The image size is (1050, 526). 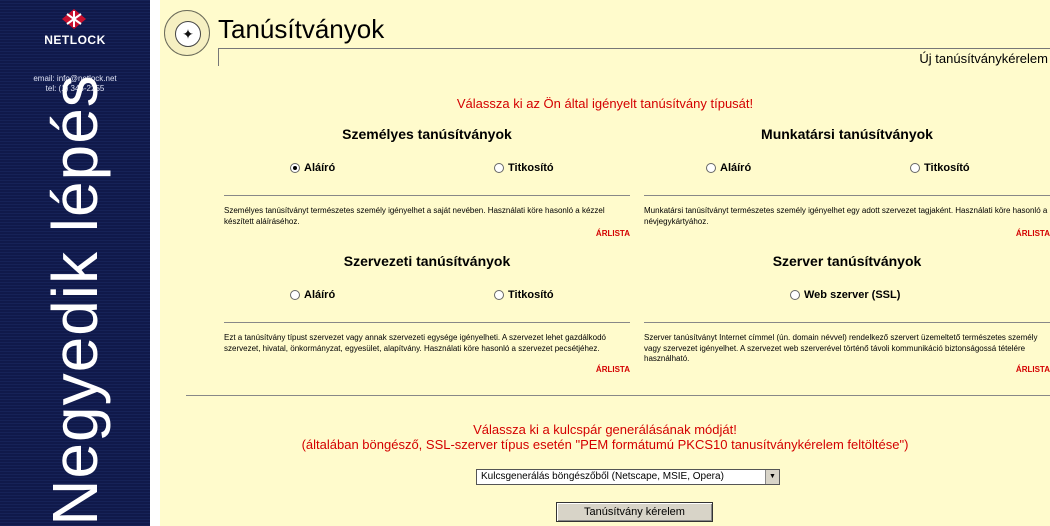 What do you see at coordinates (618, 395) in the screenshot?
I see `section-divider` at bounding box center [618, 395].